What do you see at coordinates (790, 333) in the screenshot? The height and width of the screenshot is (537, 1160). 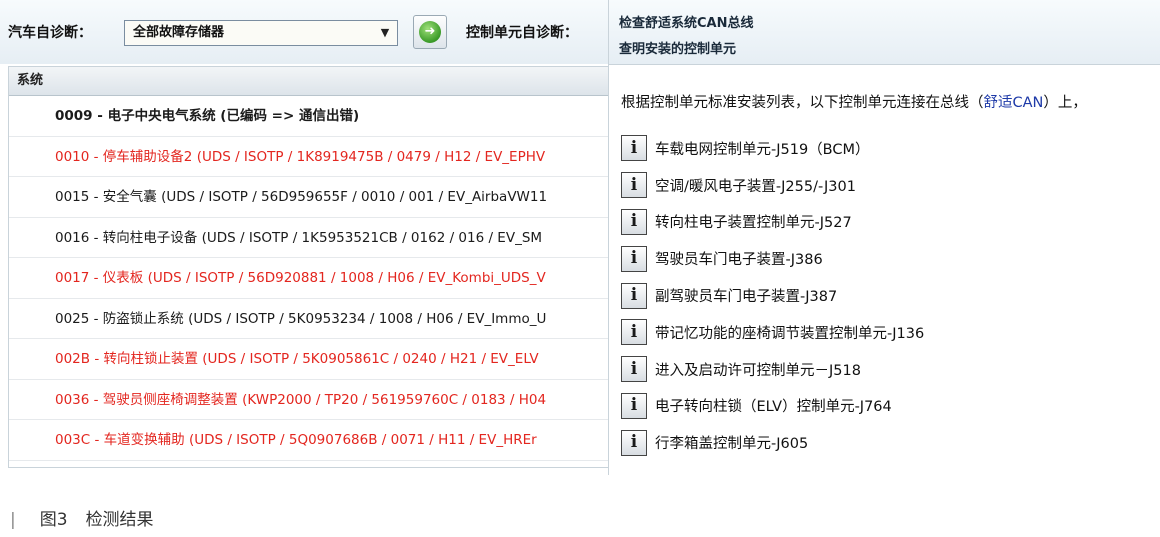 I see `control-unit-label: 带记忆功能的座椅调节装置控制单元-J136` at bounding box center [790, 333].